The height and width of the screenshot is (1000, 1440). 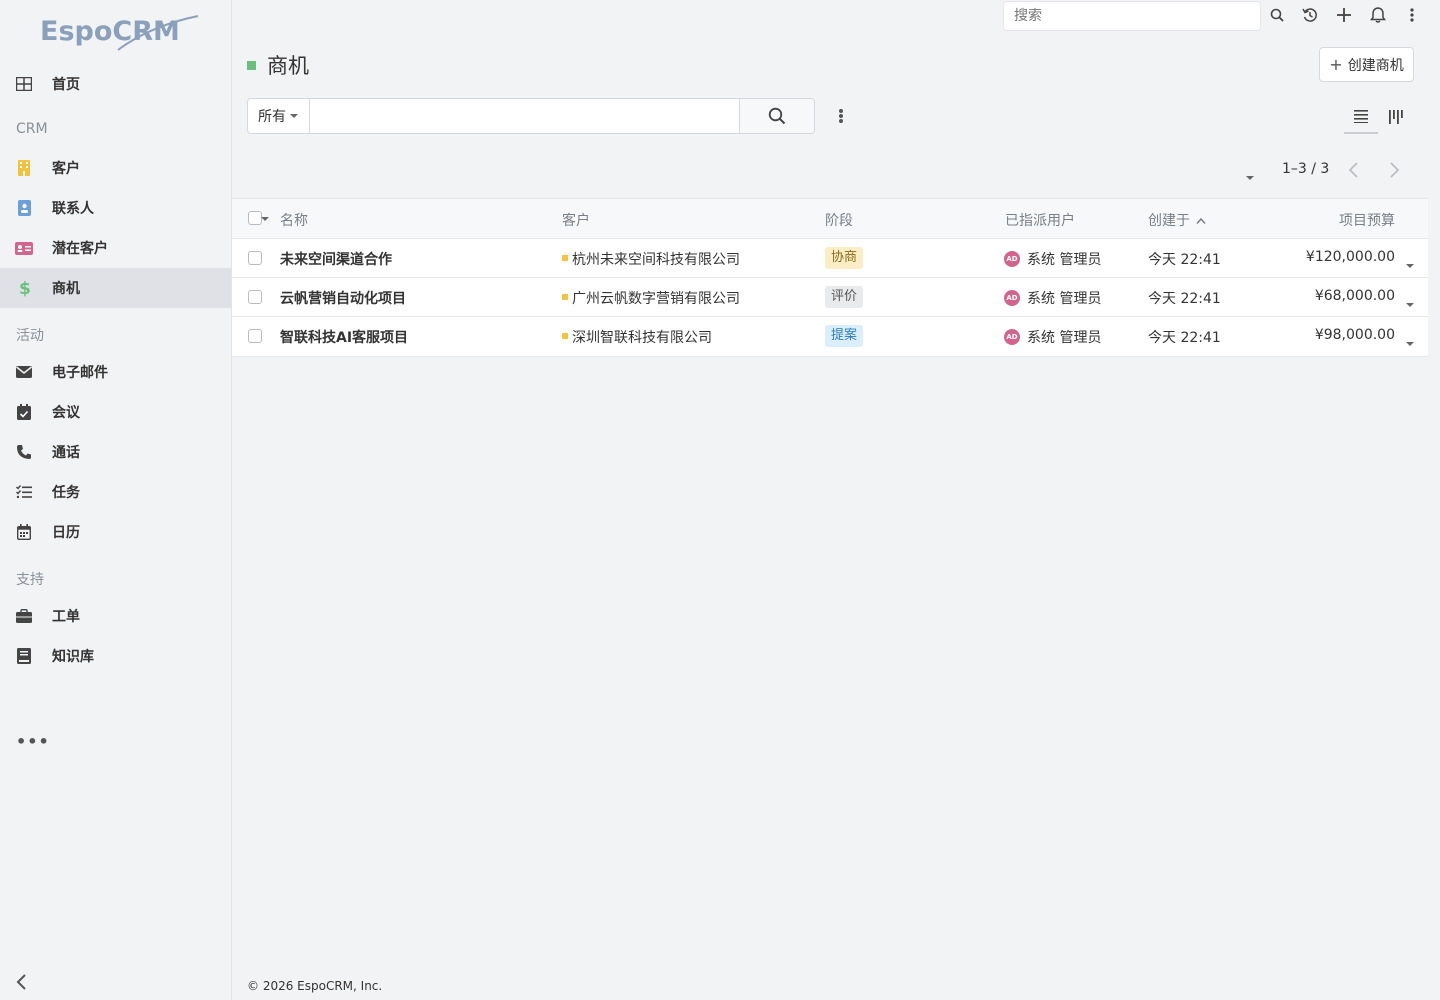 What do you see at coordinates (1396, 117) in the screenshot?
I see `kanban-view-toggle` at bounding box center [1396, 117].